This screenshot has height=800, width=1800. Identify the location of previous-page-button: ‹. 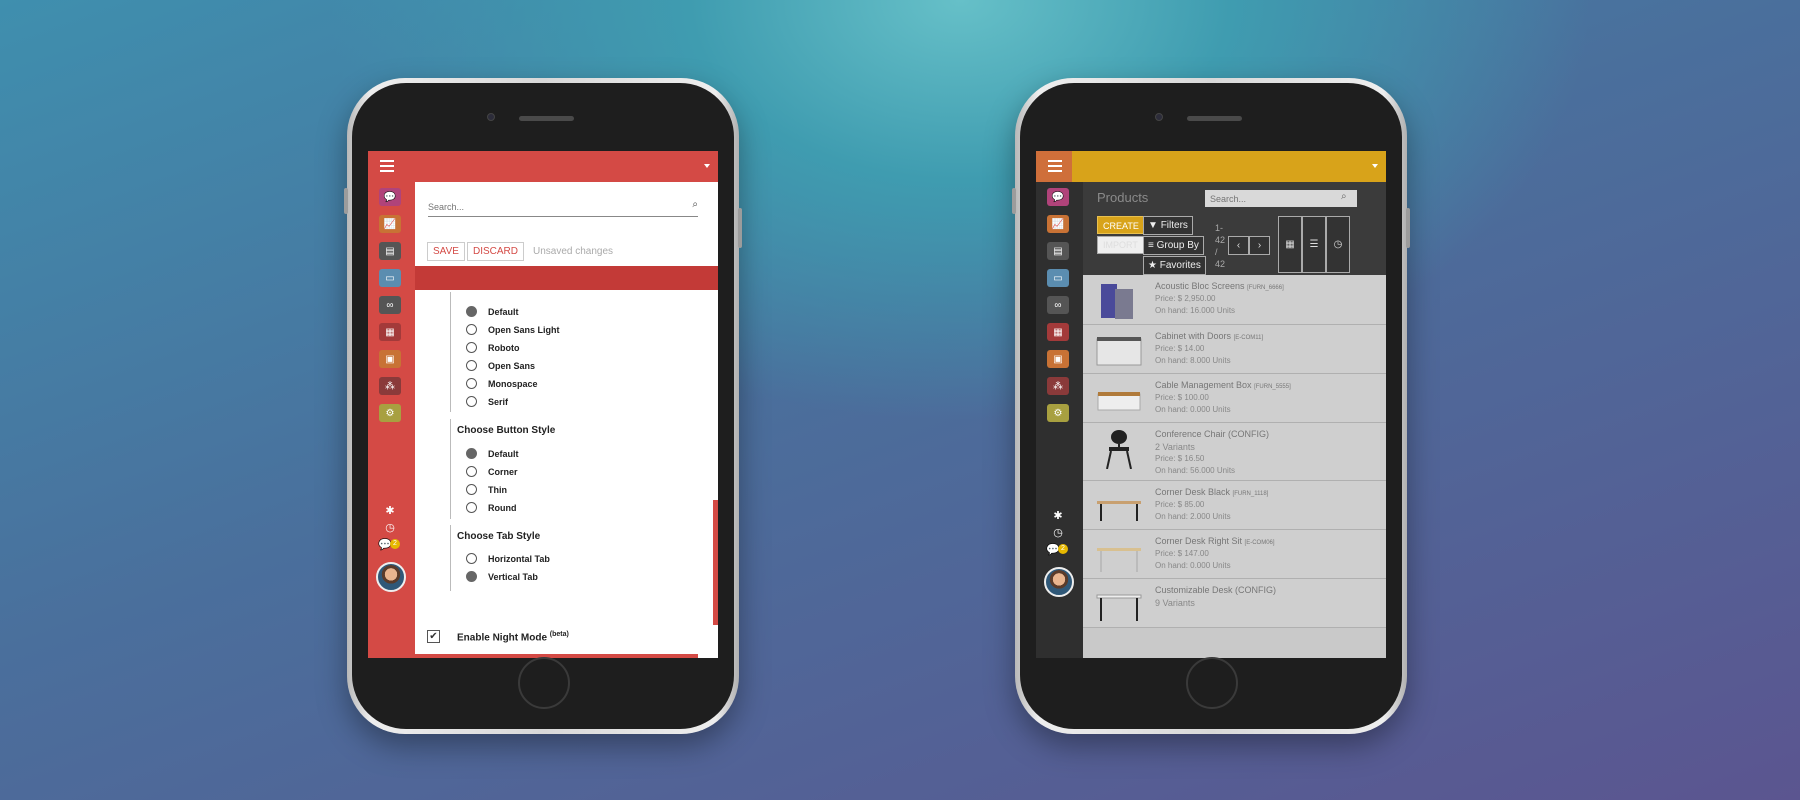
(1238, 245).